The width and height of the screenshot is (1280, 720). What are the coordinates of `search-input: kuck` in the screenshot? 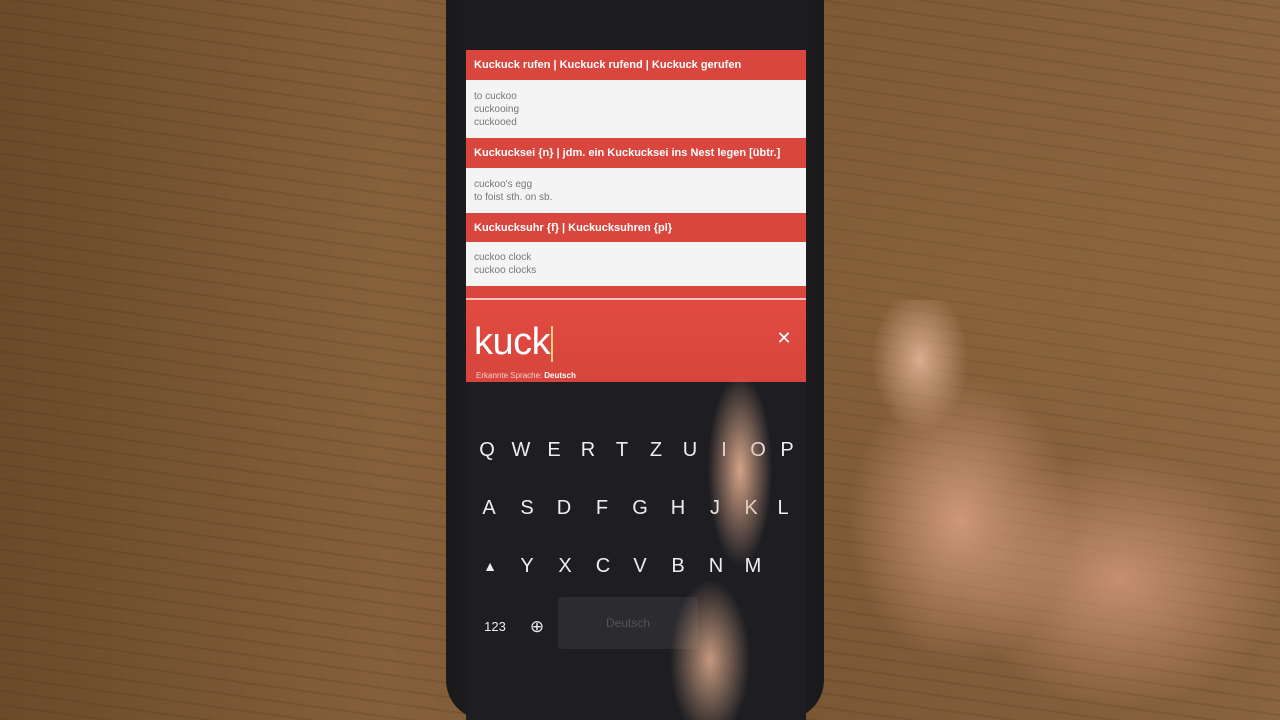 It's located at (604, 342).